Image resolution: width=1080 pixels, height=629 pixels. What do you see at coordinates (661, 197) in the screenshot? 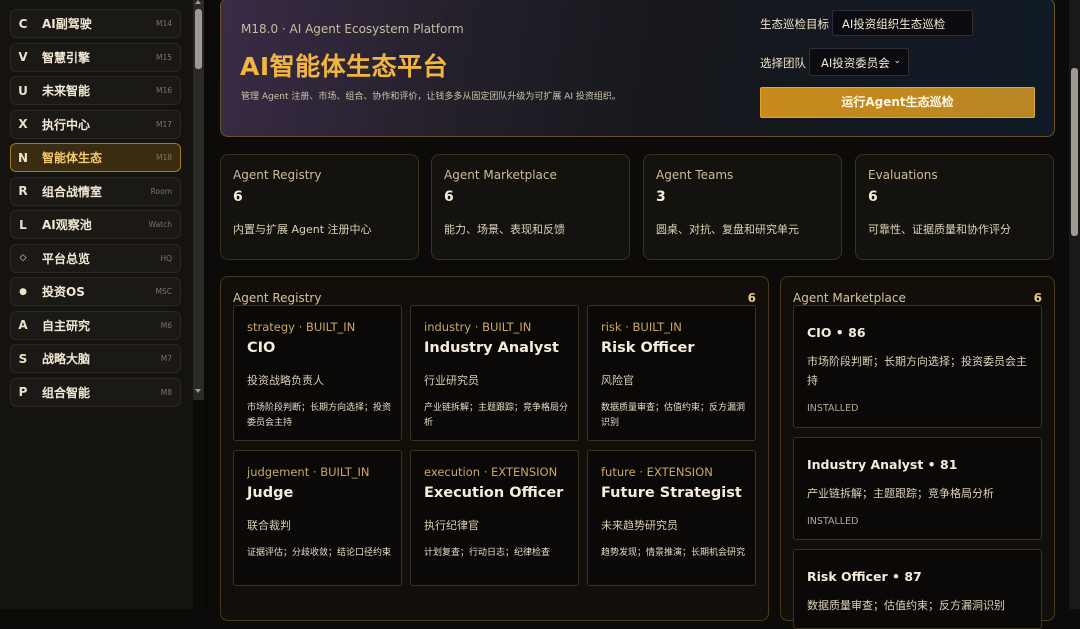
I see `stat-value: 3` at bounding box center [661, 197].